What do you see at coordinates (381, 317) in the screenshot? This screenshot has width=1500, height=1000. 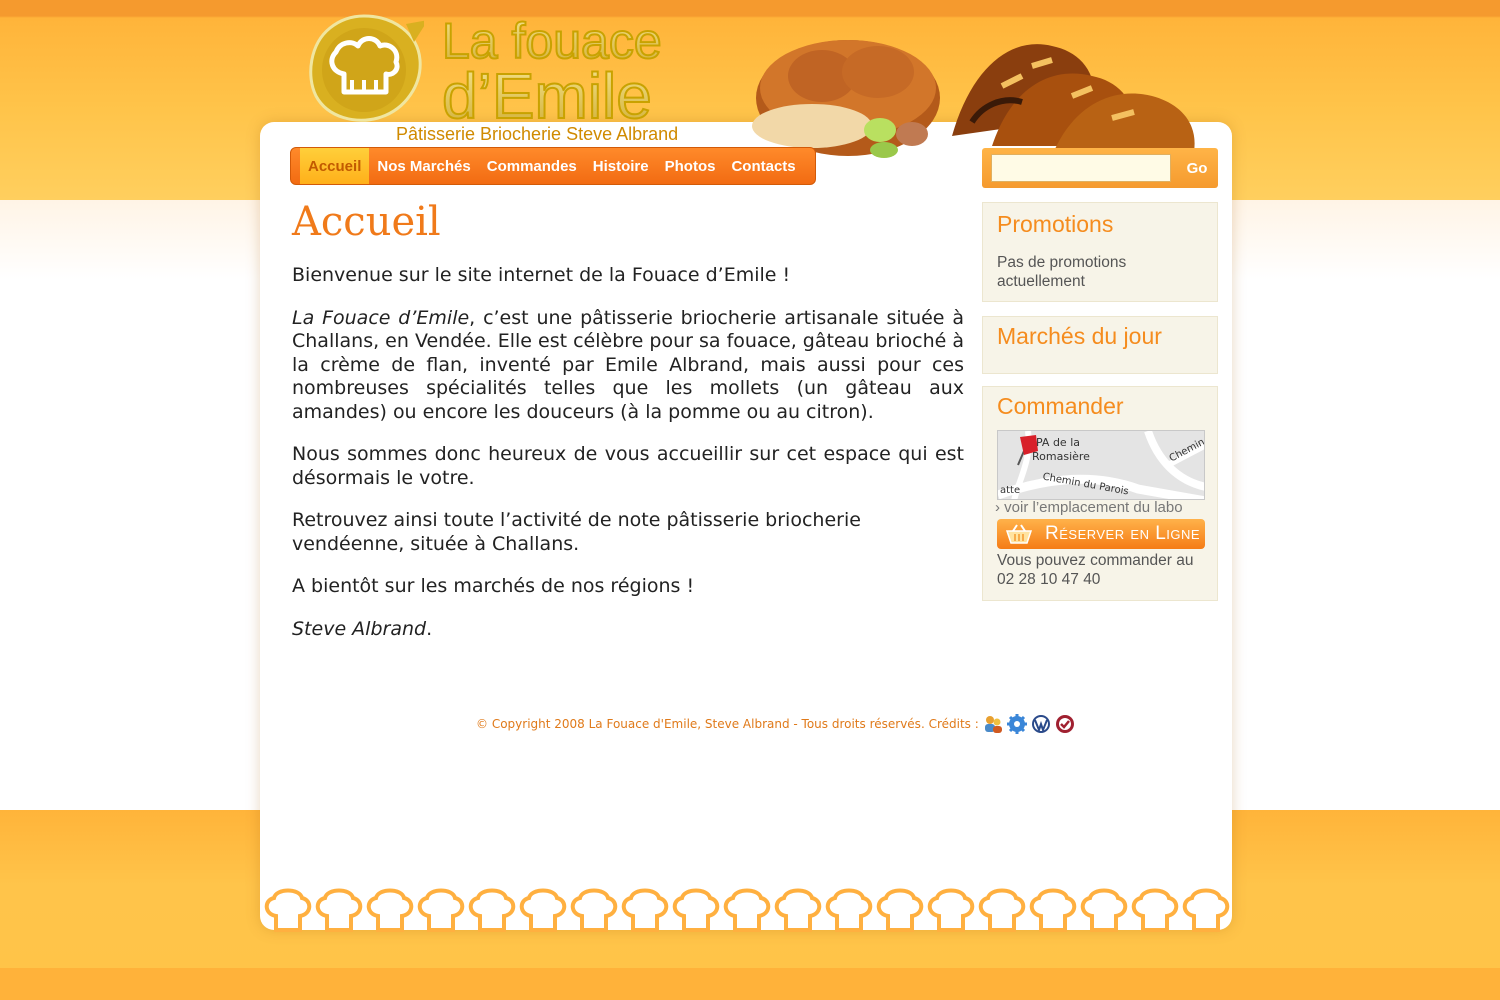 I see `brand-name-italic: La Fouace d’Emile` at bounding box center [381, 317].